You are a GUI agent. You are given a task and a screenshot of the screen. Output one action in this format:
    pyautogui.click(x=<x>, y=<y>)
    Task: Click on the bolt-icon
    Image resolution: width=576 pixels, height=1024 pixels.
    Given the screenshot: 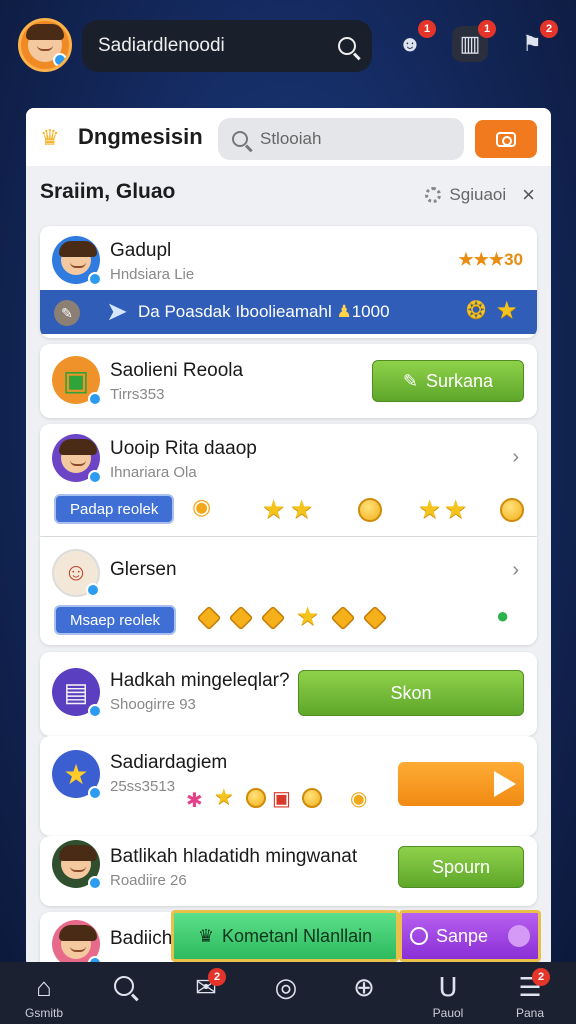 What is the action you would take?
    pyautogui.click(x=519, y=936)
    